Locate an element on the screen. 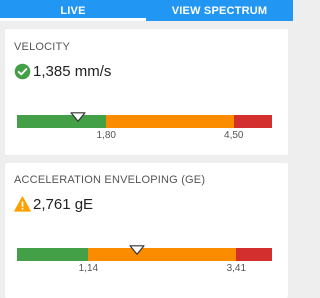 The height and width of the screenshot is (298, 320). measurement-value: 1,385 mm/s is located at coordinates (72, 71).